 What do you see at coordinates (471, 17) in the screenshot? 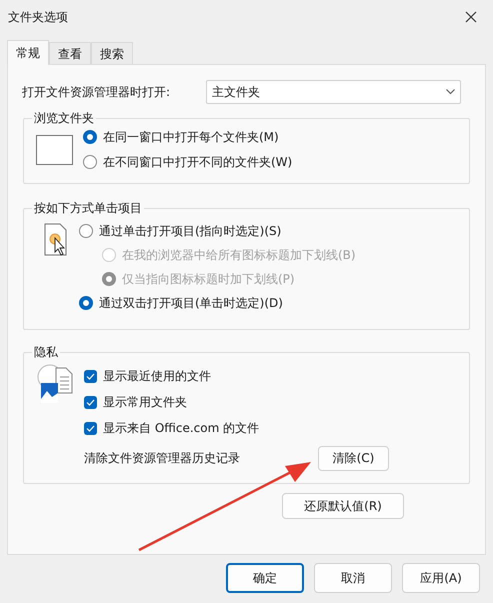
I see `close-icon` at bounding box center [471, 17].